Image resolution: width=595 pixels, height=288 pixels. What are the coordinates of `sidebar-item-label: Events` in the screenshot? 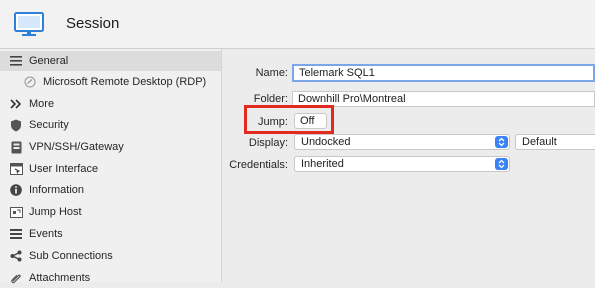 It's located at (46, 234).